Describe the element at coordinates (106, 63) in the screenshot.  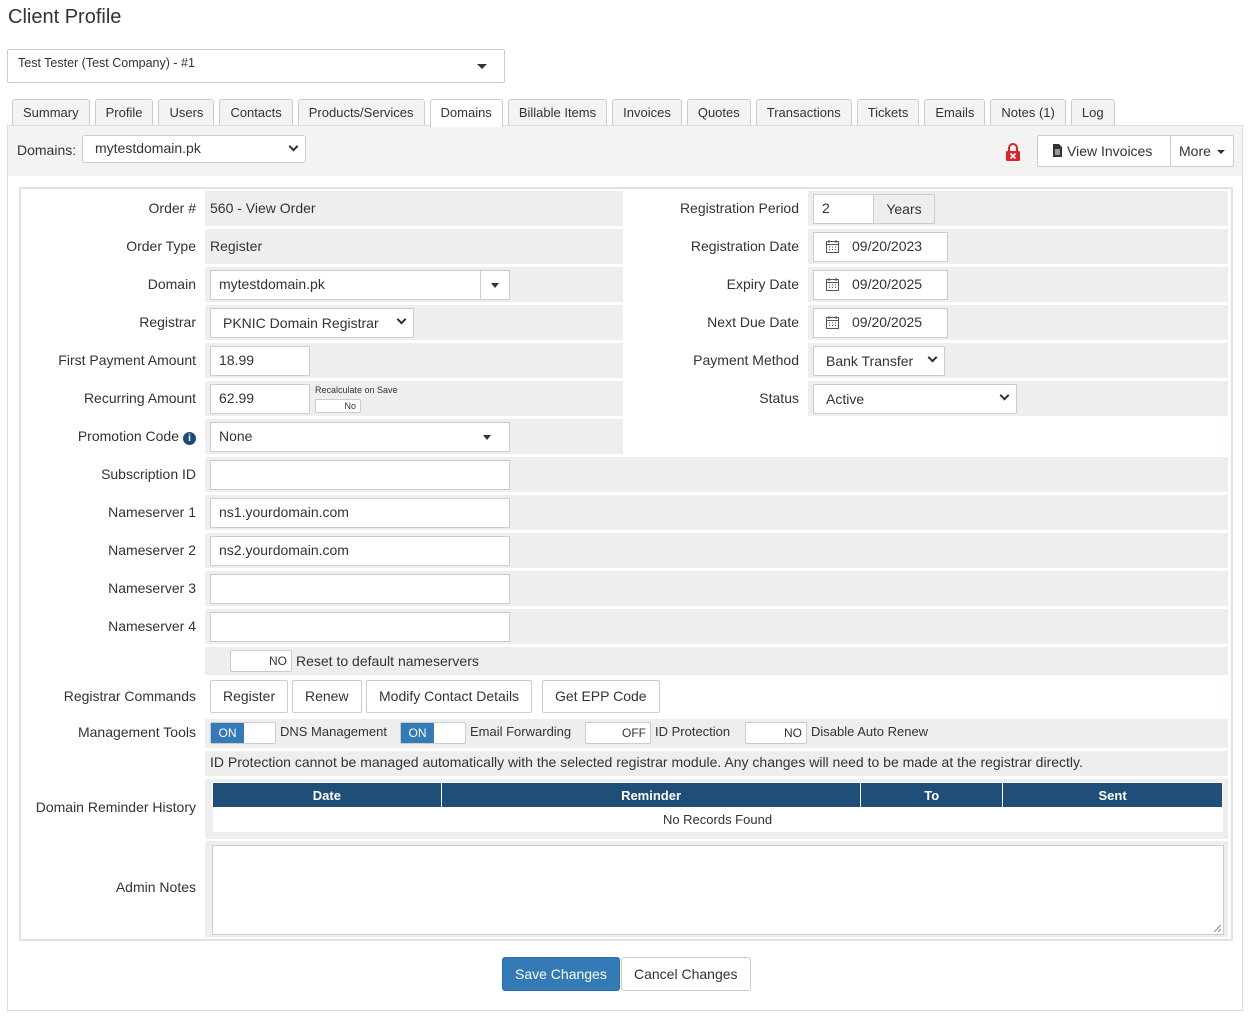
I see `client-select-value: Test Tester (Test Company) - #1` at that location.